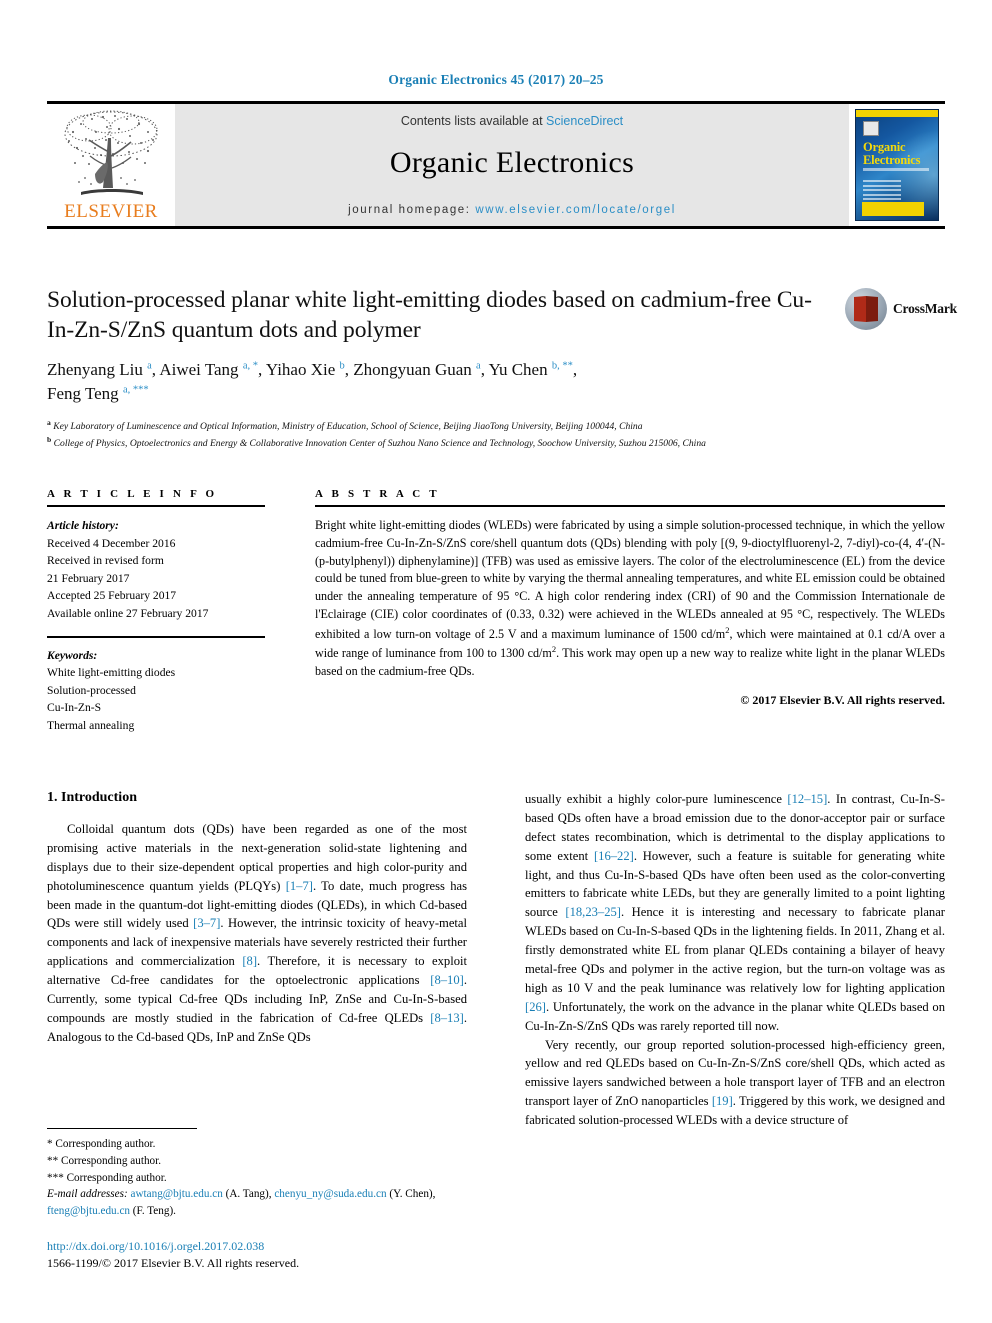 This screenshot has width=992, height=1323. What do you see at coordinates (807, 799) in the screenshot?
I see `citation-ref: [12–15]` at bounding box center [807, 799].